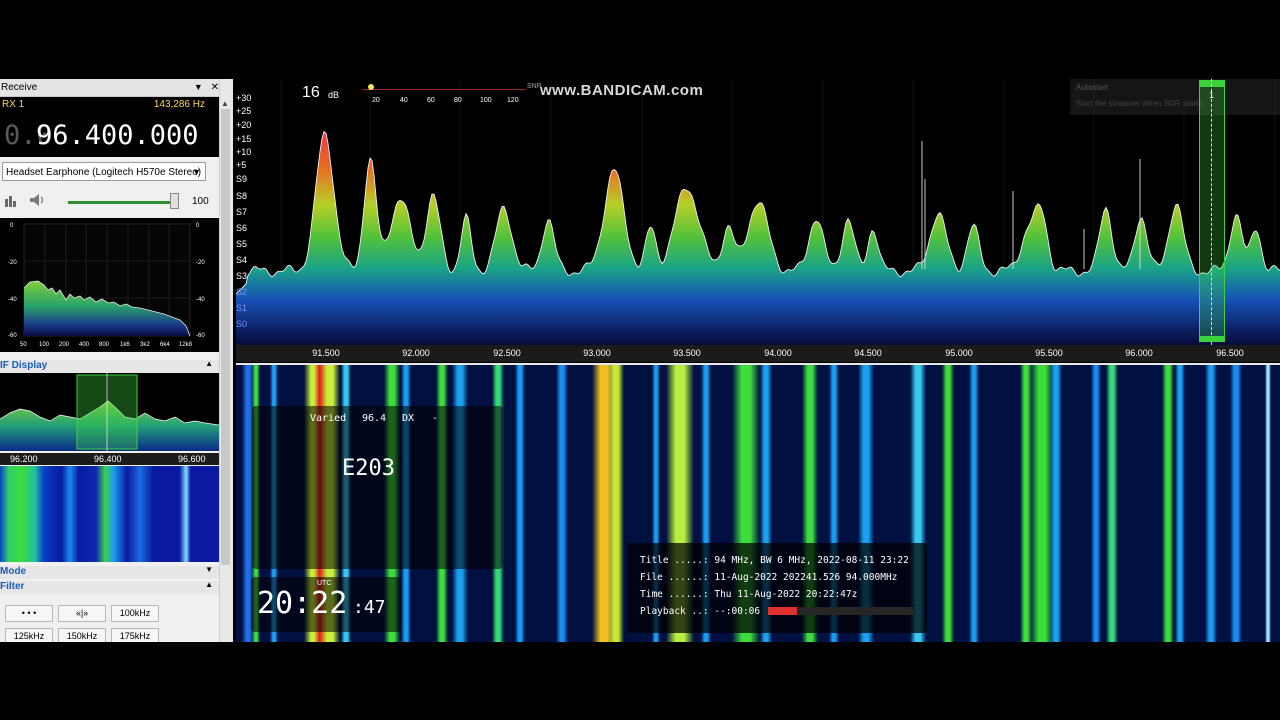  What do you see at coordinates (408, 418) in the screenshot?
I see `rds-tag: DX` at bounding box center [408, 418].